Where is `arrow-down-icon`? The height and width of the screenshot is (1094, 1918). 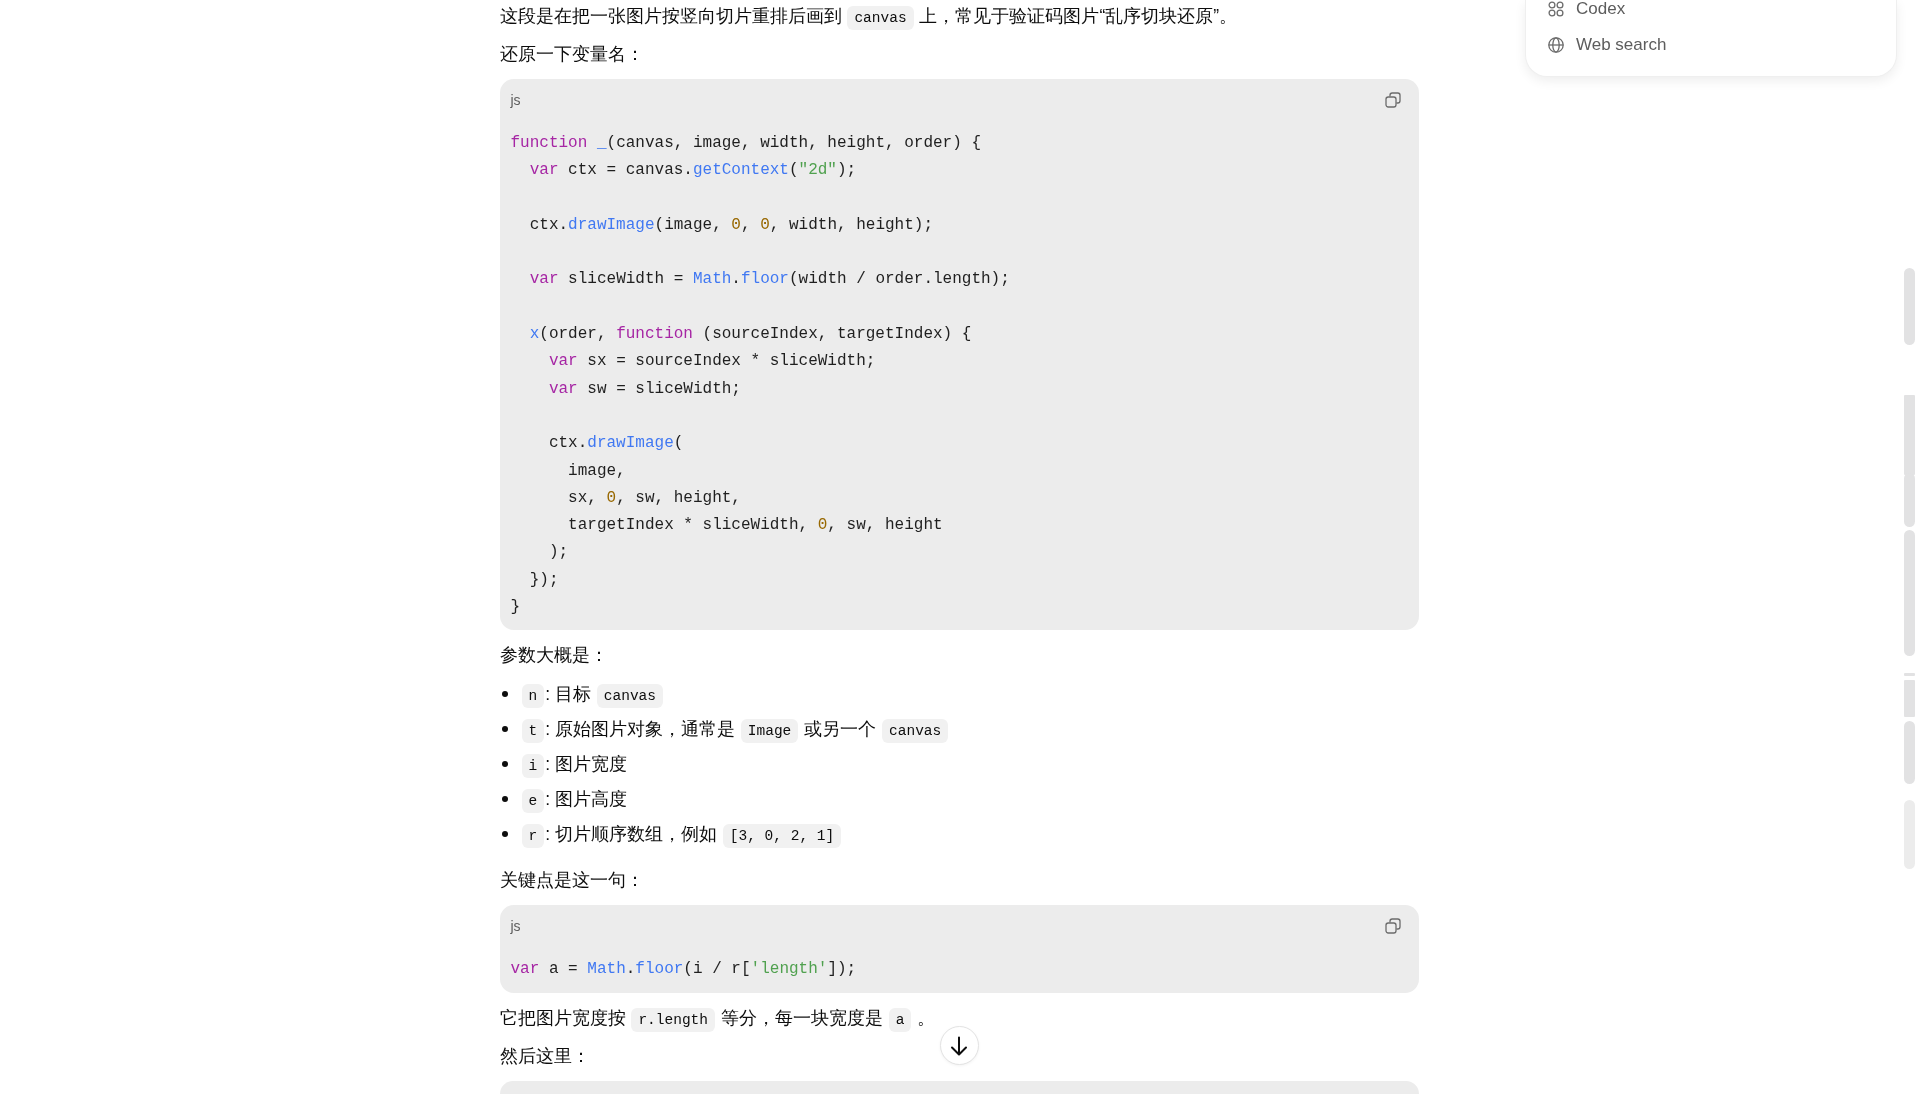 arrow-down-icon is located at coordinates (959, 1045).